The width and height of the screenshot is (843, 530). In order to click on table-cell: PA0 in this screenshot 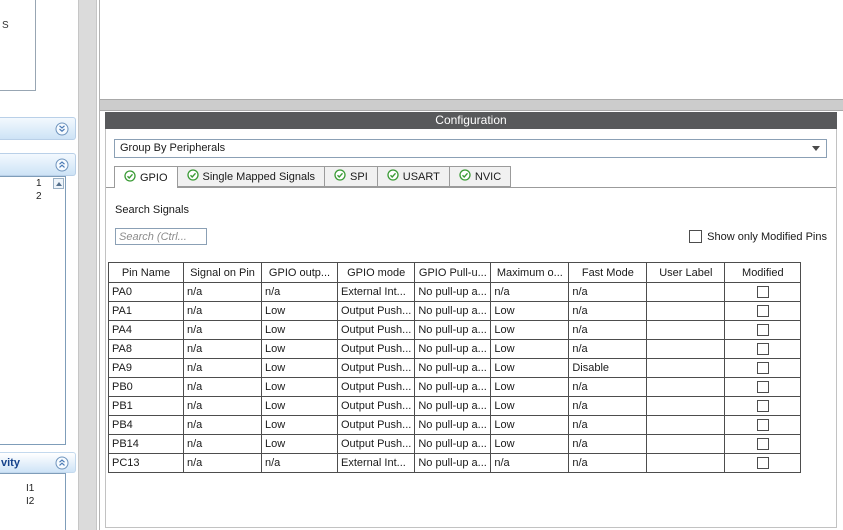, I will do `click(146, 292)`.